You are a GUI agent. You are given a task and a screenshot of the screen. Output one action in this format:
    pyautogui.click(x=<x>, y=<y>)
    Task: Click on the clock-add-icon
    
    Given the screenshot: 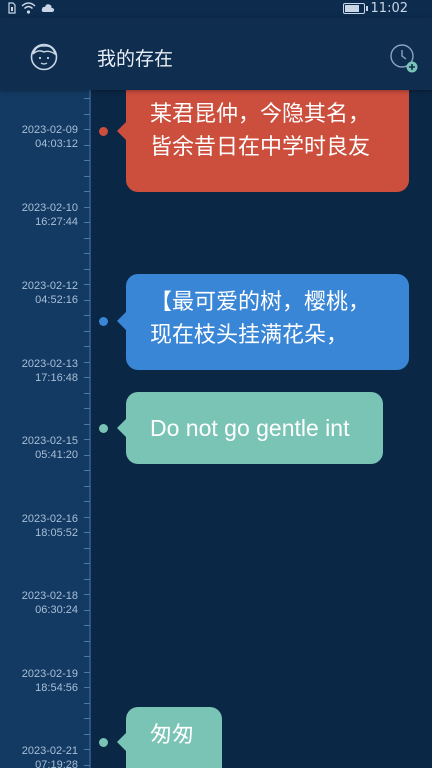 What is the action you would take?
    pyautogui.click(x=403, y=58)
    